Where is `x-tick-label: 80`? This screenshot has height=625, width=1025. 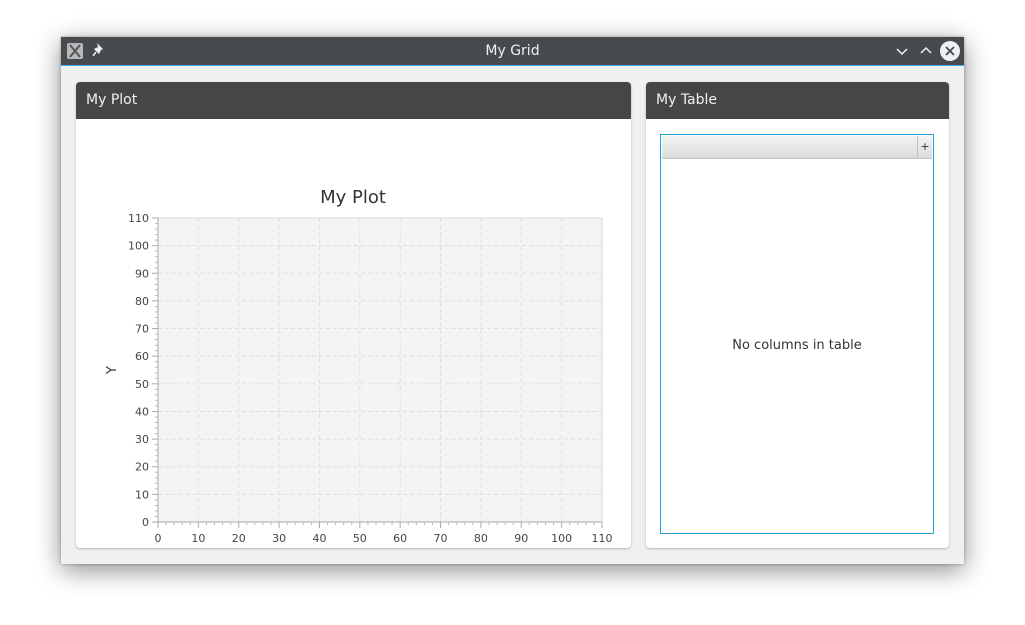
x-tick-label: 80 is located at coordinates (481, 538).